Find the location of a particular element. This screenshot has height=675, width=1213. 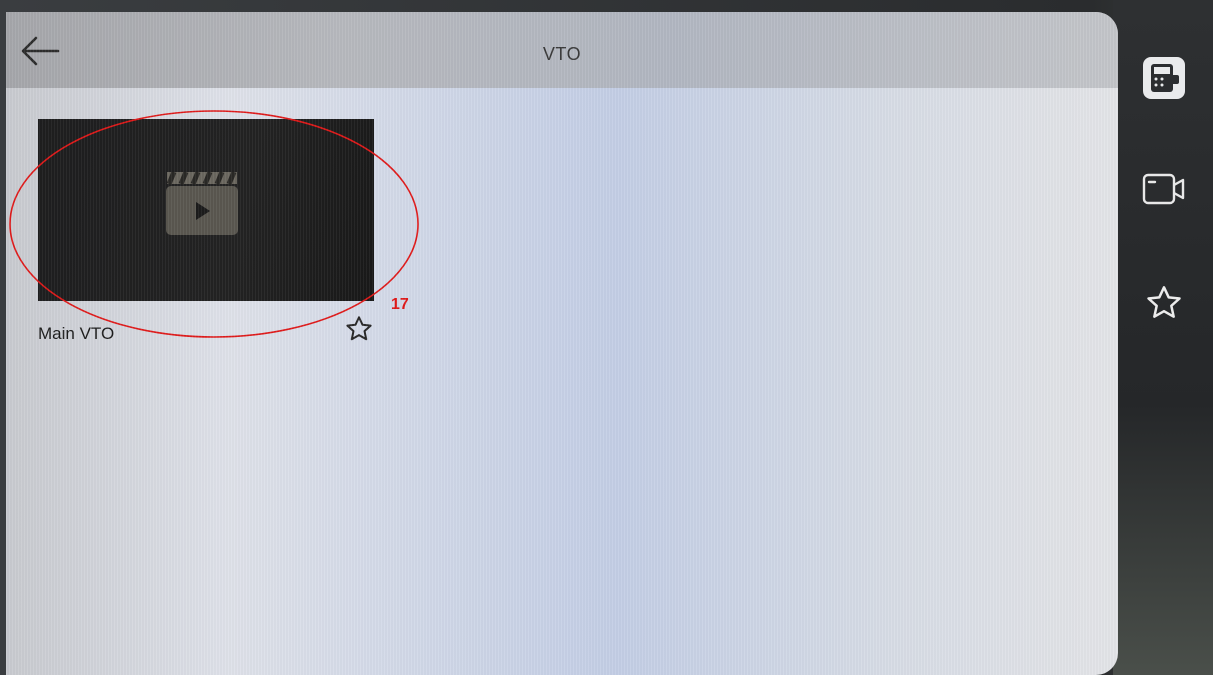

side-nav-intercom is located at coordinates (1164, 78).